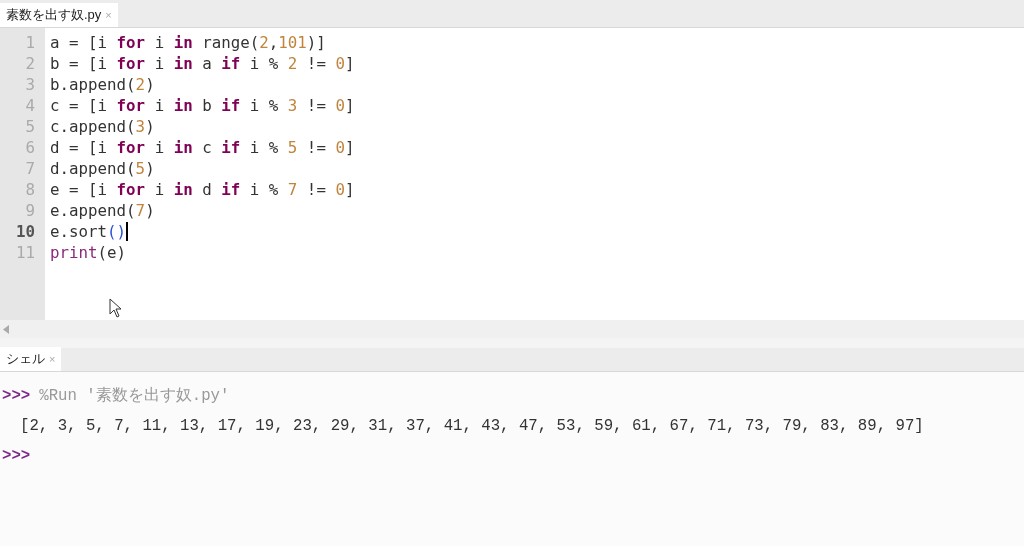  What do you see at coordinates (30, 42) in the screenshot?
I see `line-number: 1` at bounding box center [30, 42].